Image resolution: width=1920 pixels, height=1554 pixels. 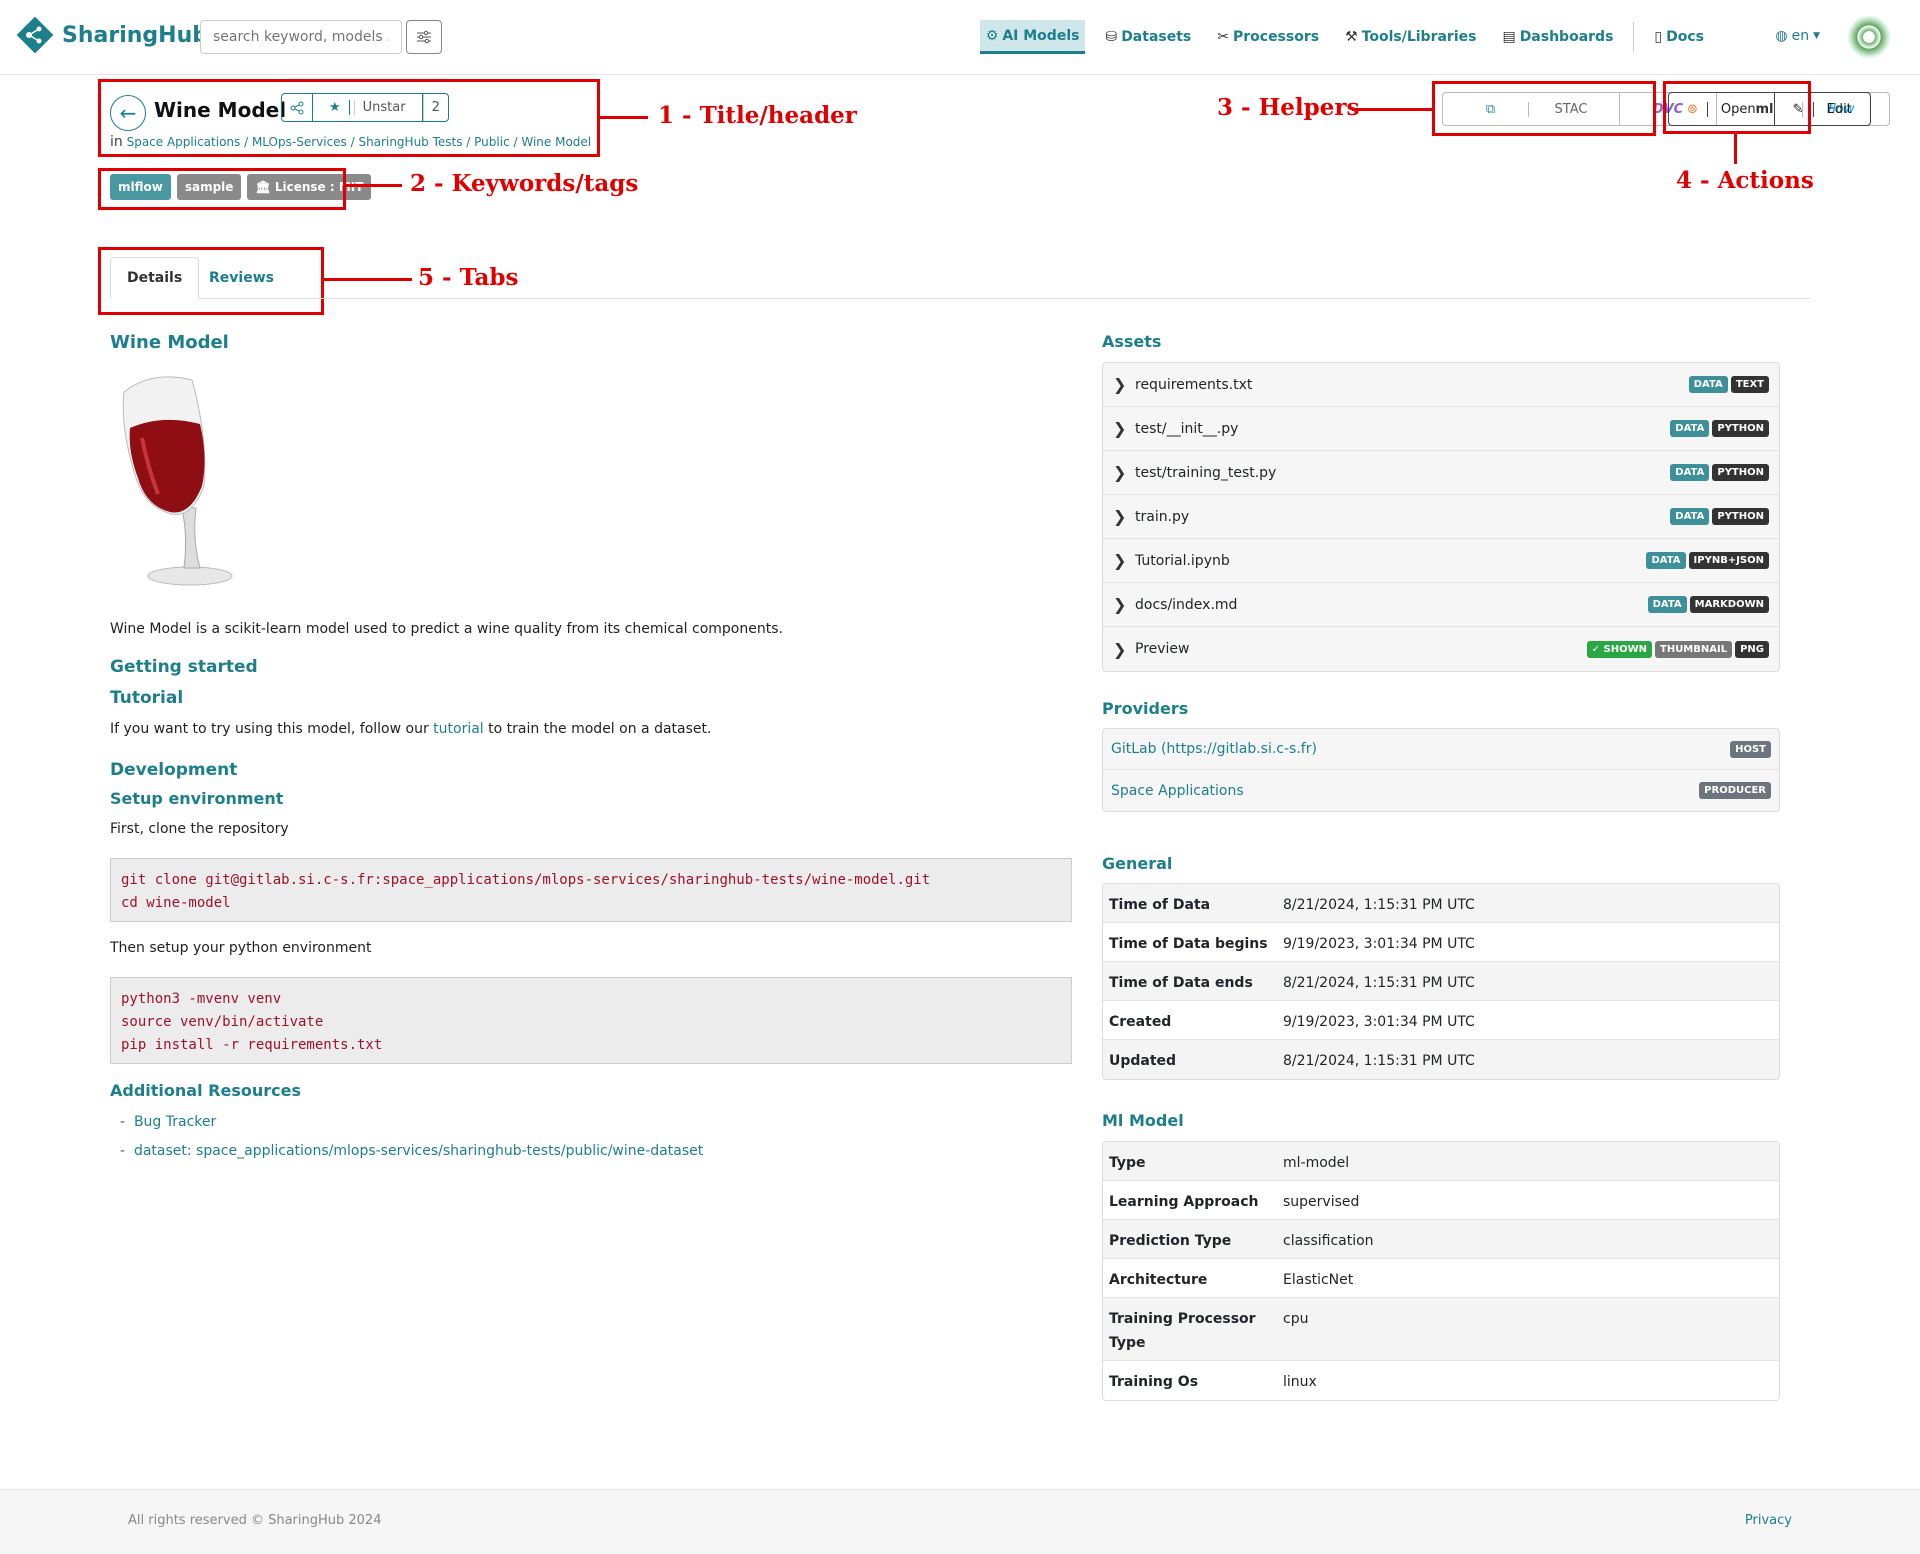 I want to click on wine-glass-image, so click(x=177, y=481).